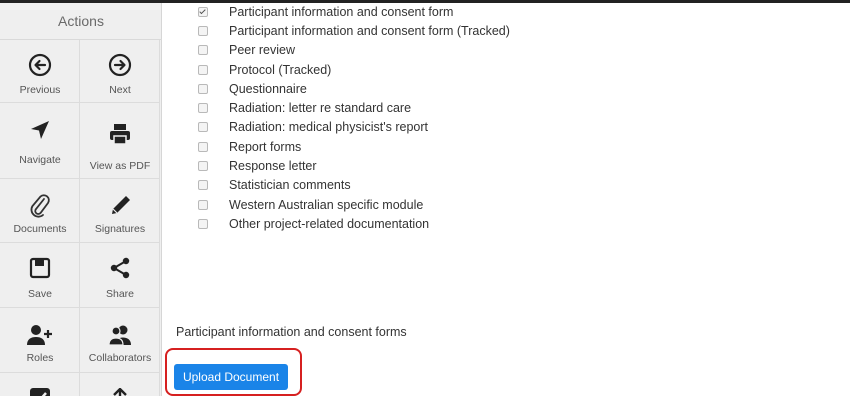 The height and width of the screenshot is (396, 850). I want to click on share-label: Share, so click(120, 294).